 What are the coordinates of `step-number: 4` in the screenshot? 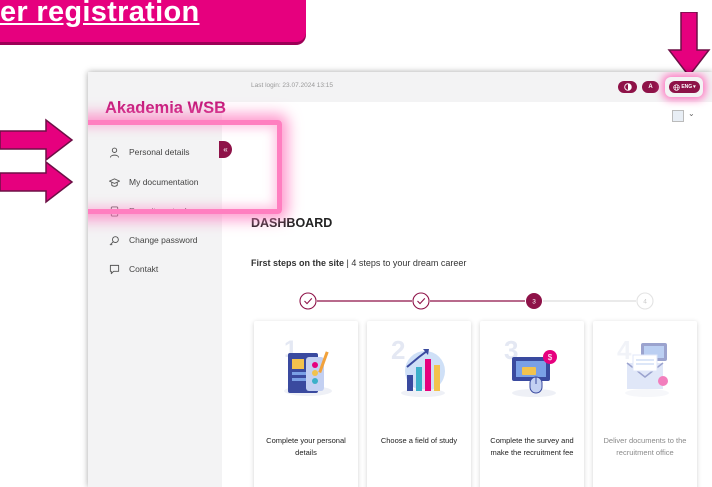 It's located at (645, 302).